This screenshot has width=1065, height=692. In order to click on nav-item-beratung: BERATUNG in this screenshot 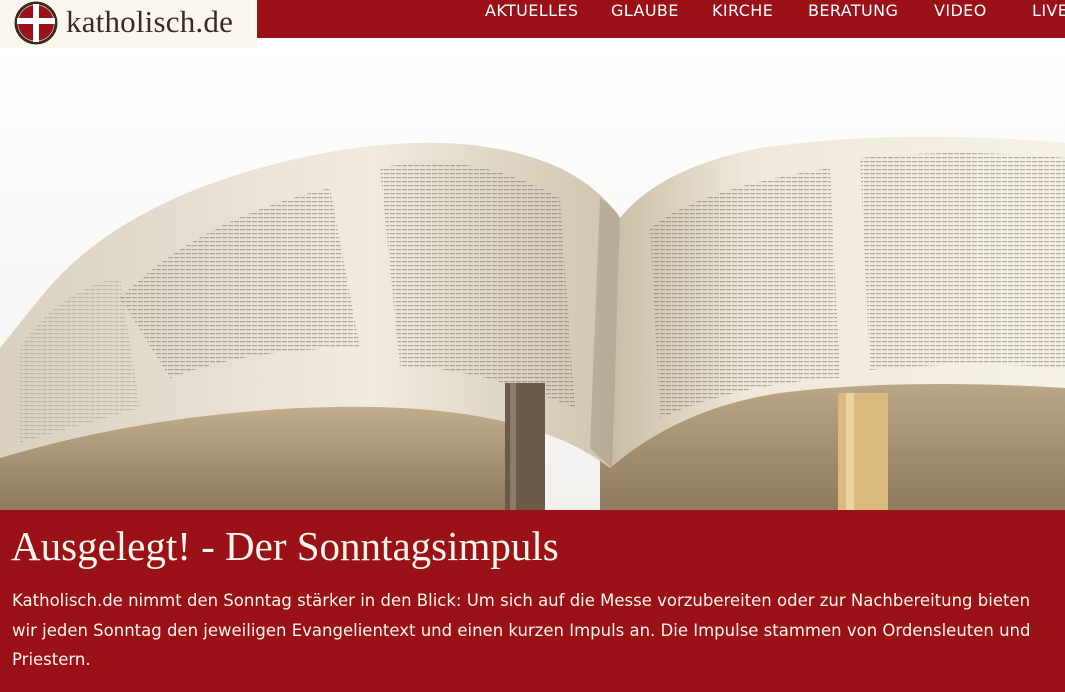, I will do `click(853, 10)`.